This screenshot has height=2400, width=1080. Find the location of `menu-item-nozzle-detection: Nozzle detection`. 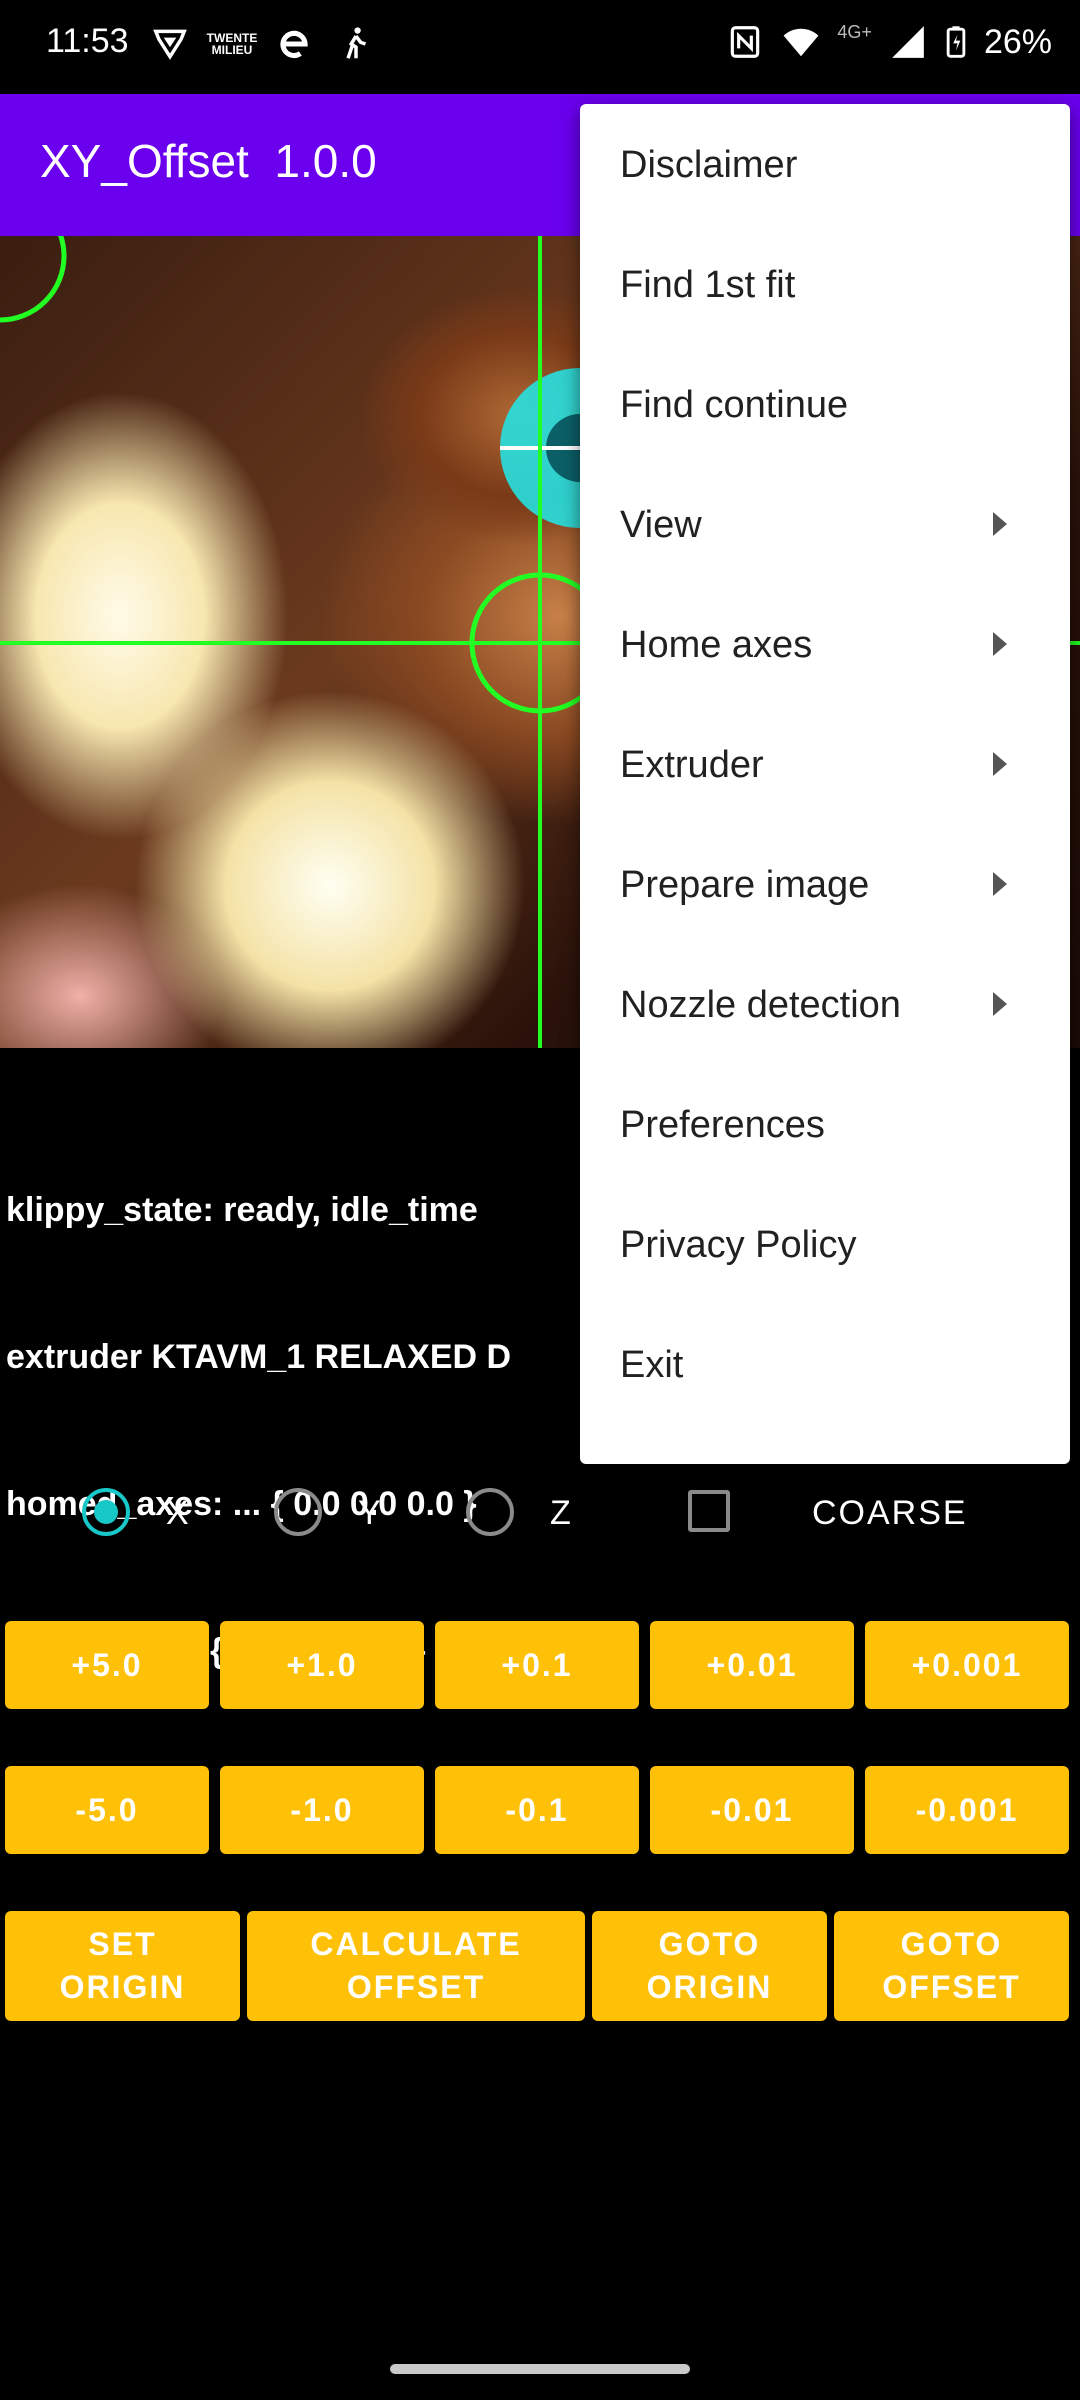

menu-item-nozzle-detection: Nozzle detection is located at coordinates (825, 1004).